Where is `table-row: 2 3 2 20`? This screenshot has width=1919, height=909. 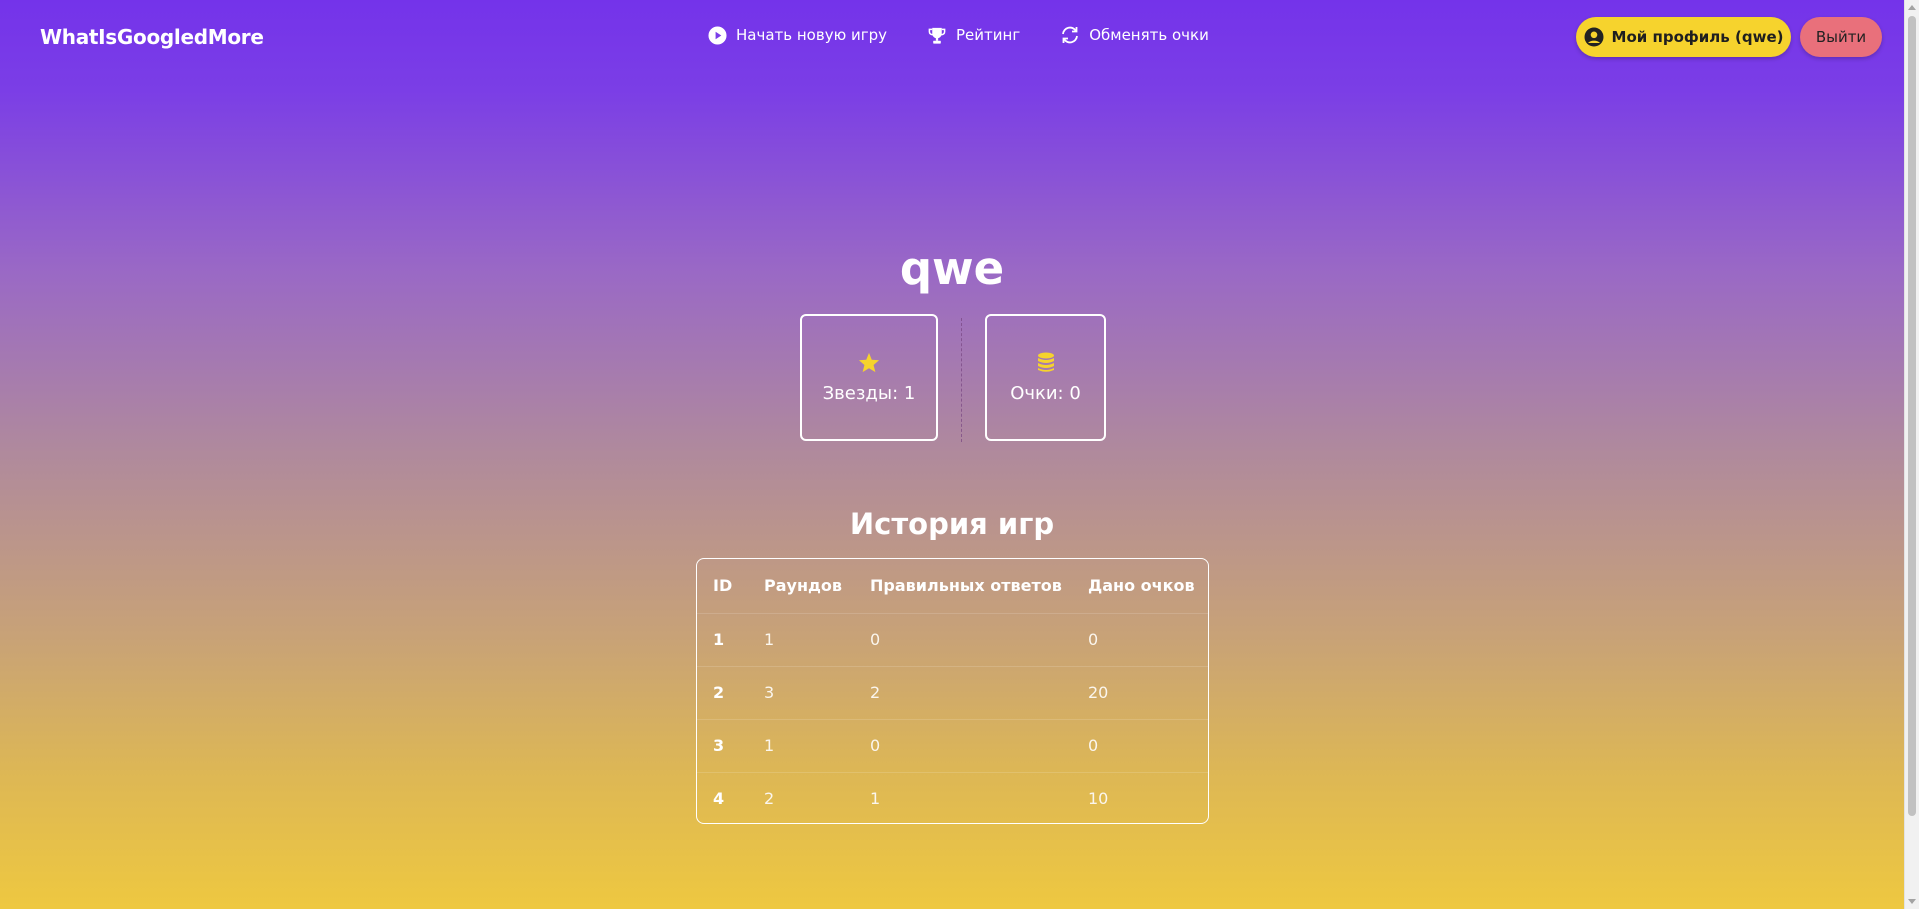 table-row: 2 3 2 20 is located at coordinates (952, 692).